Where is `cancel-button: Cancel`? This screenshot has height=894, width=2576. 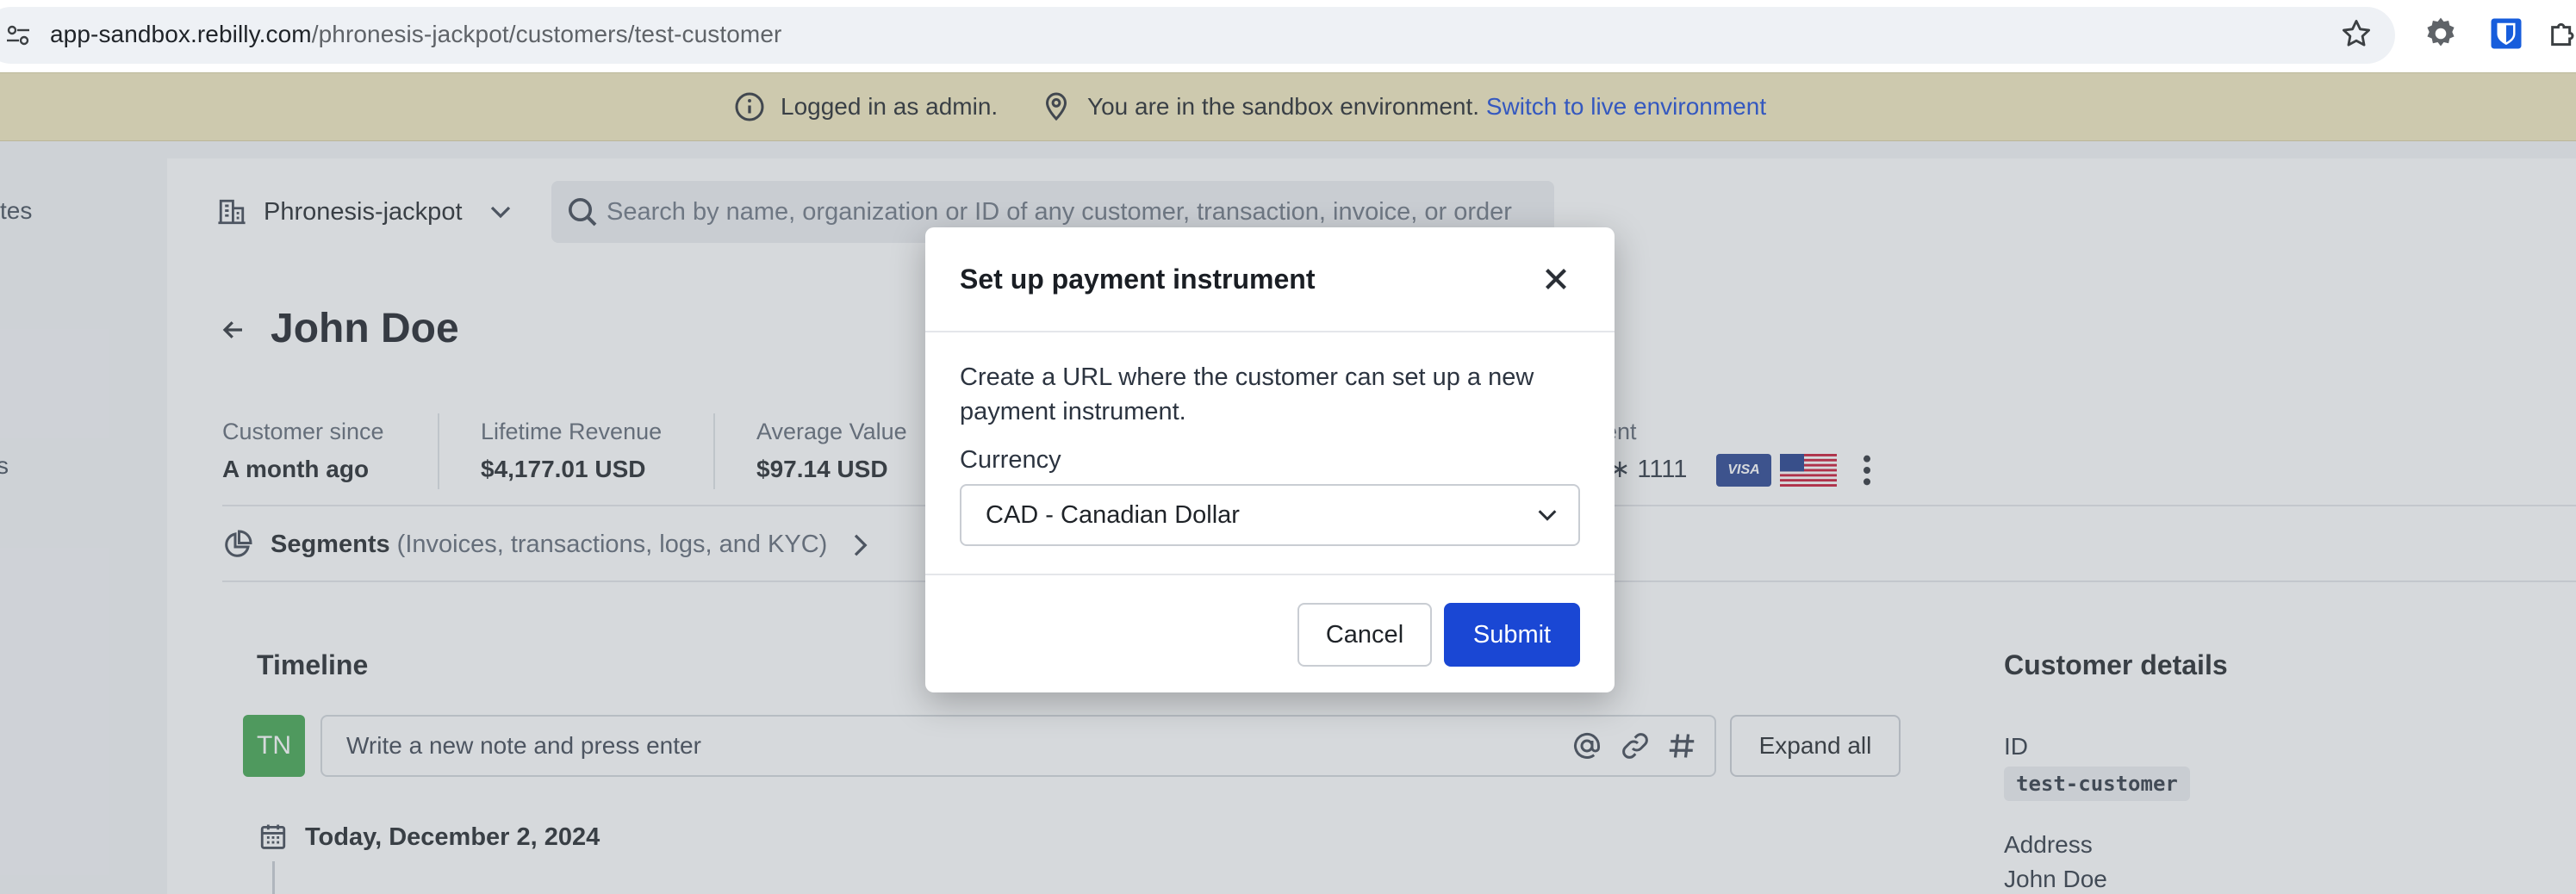
cancel-button: Cancel is located at coordinates (1364, 635).